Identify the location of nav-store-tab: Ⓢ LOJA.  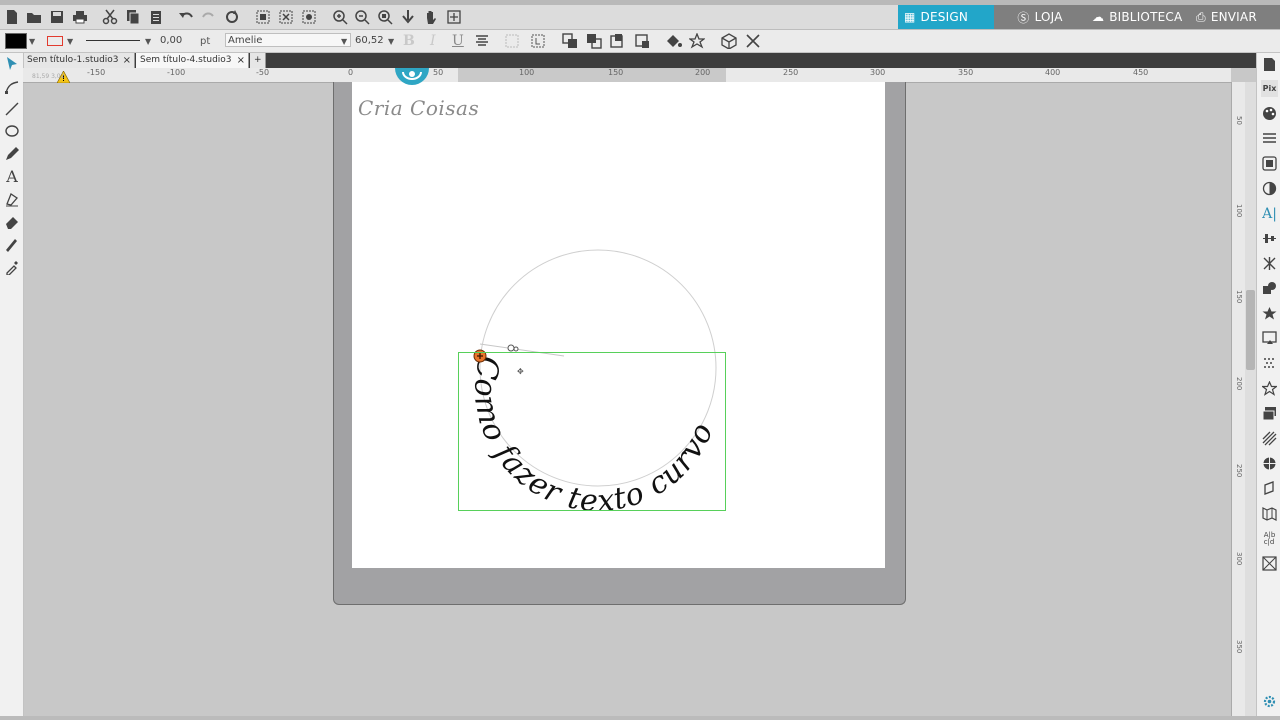
(1040, 17).